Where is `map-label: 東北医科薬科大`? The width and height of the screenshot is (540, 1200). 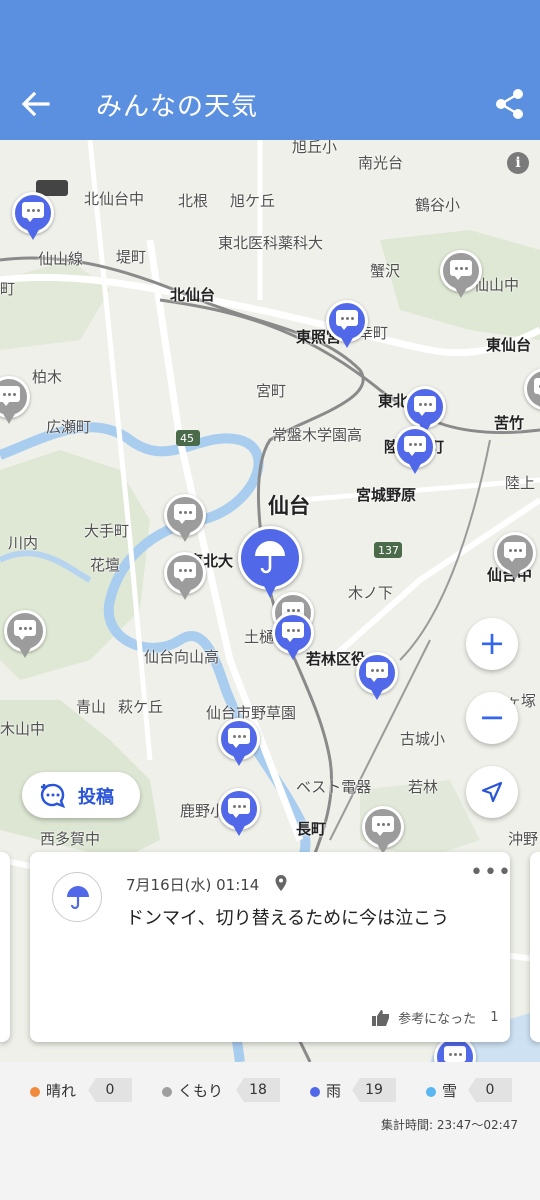
map-label: 東北医科薬科大 is located at coordinates (271, 243).